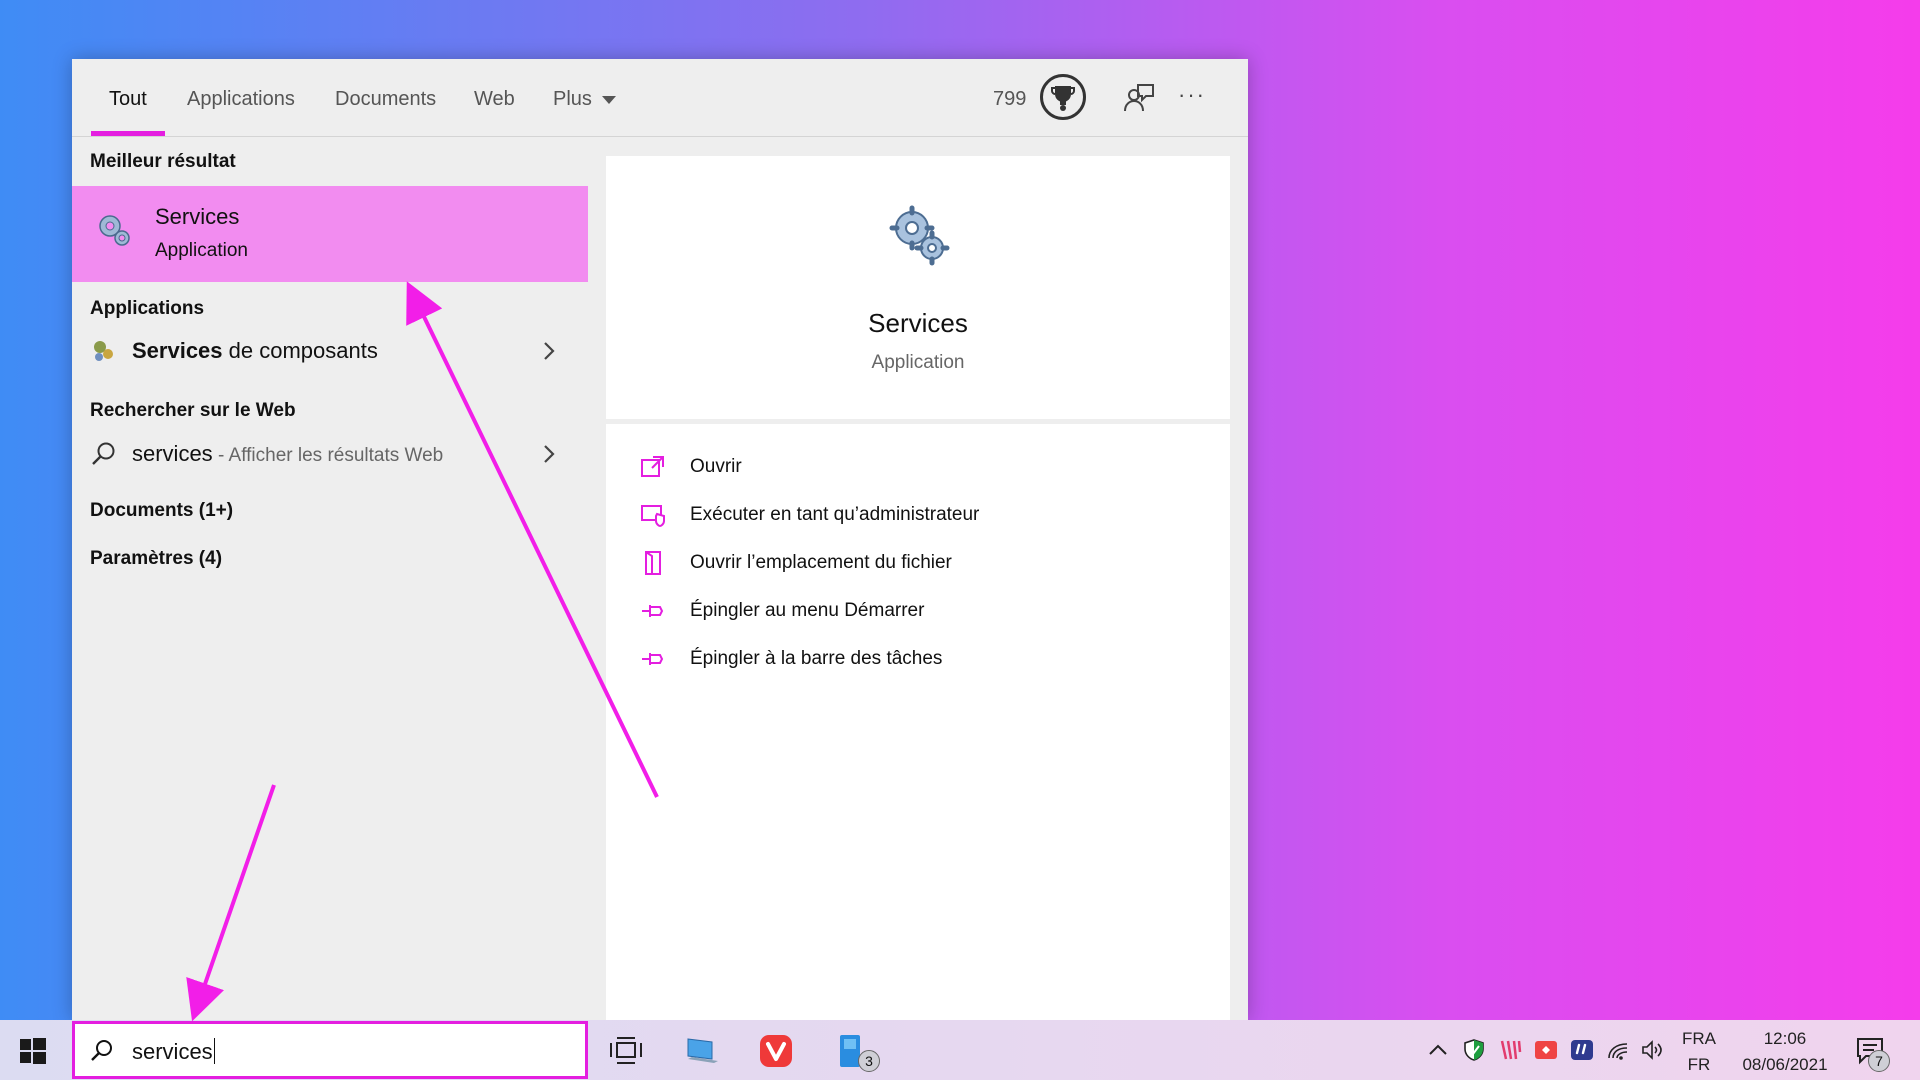 The width and height of the screenshot is (1920, 1080). Describe the element at coordinates (1652, 1050) in the screenshot. I see `volume-icon` at that location.